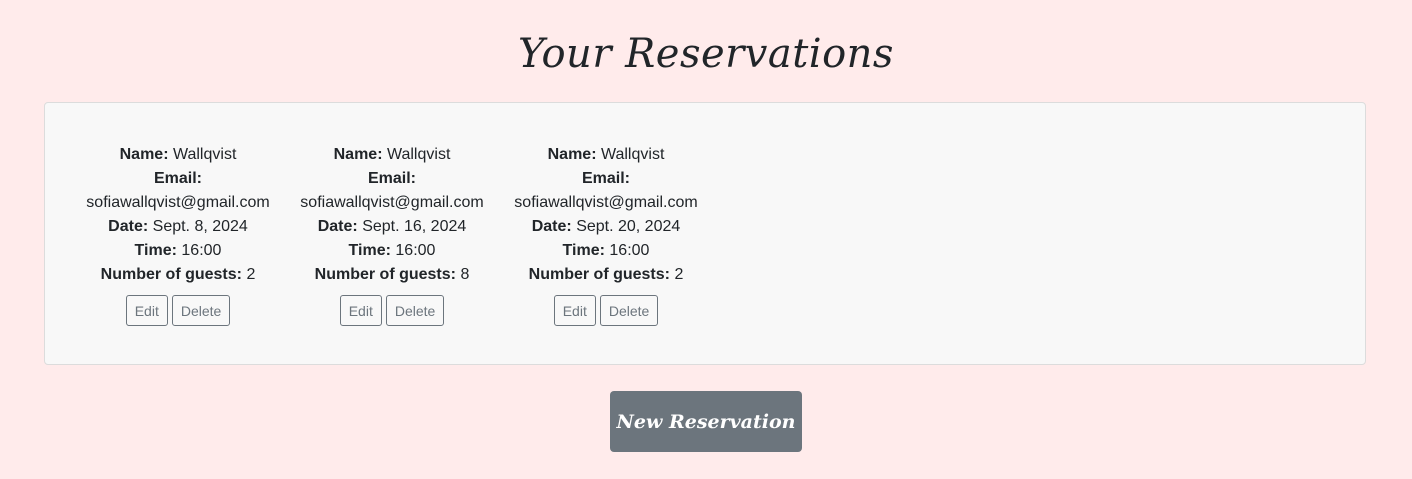 Image resolution: width=1412 pixels, height=479 pixels. I want to click on date-row: Date: Sept. 16, 2024, so click(392, 227).